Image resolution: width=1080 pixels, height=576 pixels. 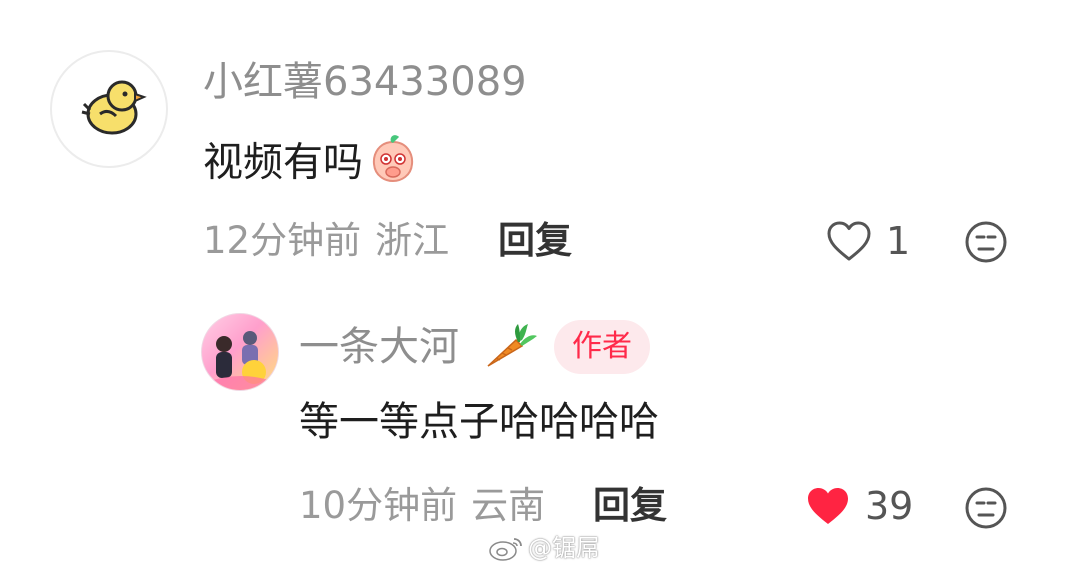 I want to click on comment-username: 小红薯63433089, so click(x=365, y=82).